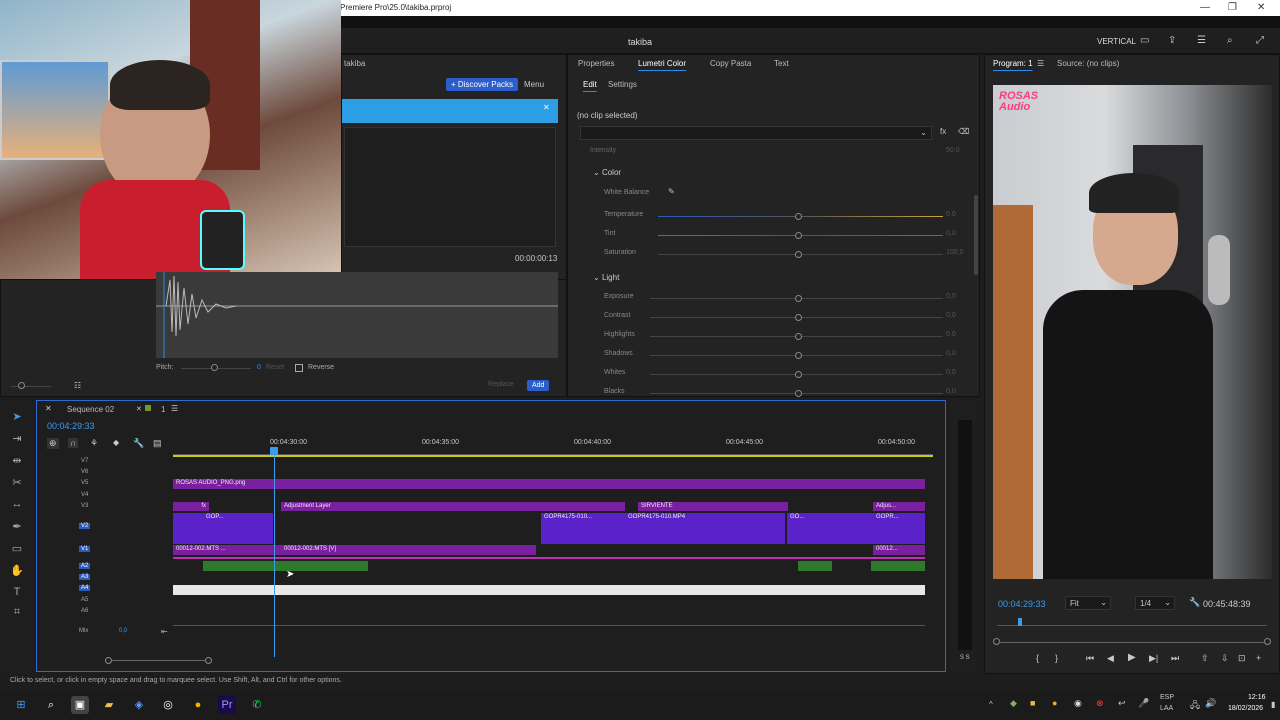 This screenshot has height=720, width=1280. I want to click on track-a3: A3, so click(85, 577).